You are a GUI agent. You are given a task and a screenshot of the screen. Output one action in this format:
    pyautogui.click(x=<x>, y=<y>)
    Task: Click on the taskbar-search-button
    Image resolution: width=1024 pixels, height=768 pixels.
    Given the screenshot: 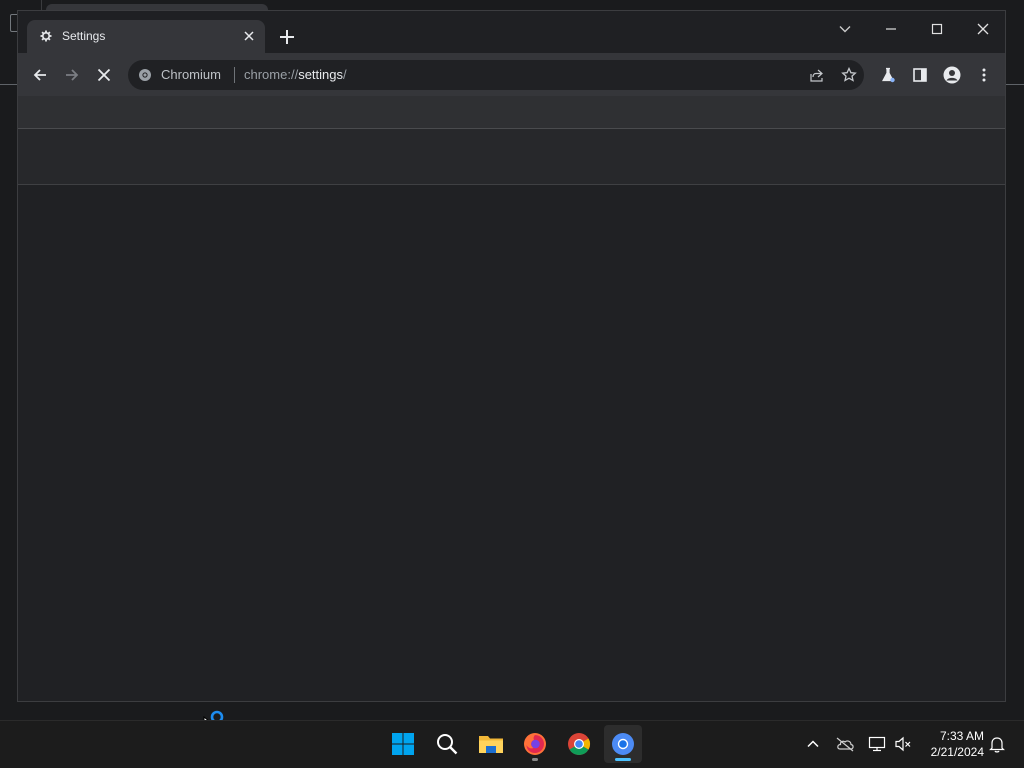 What is the action you would take?
    pyautogui.click(x=447, y=744)
    